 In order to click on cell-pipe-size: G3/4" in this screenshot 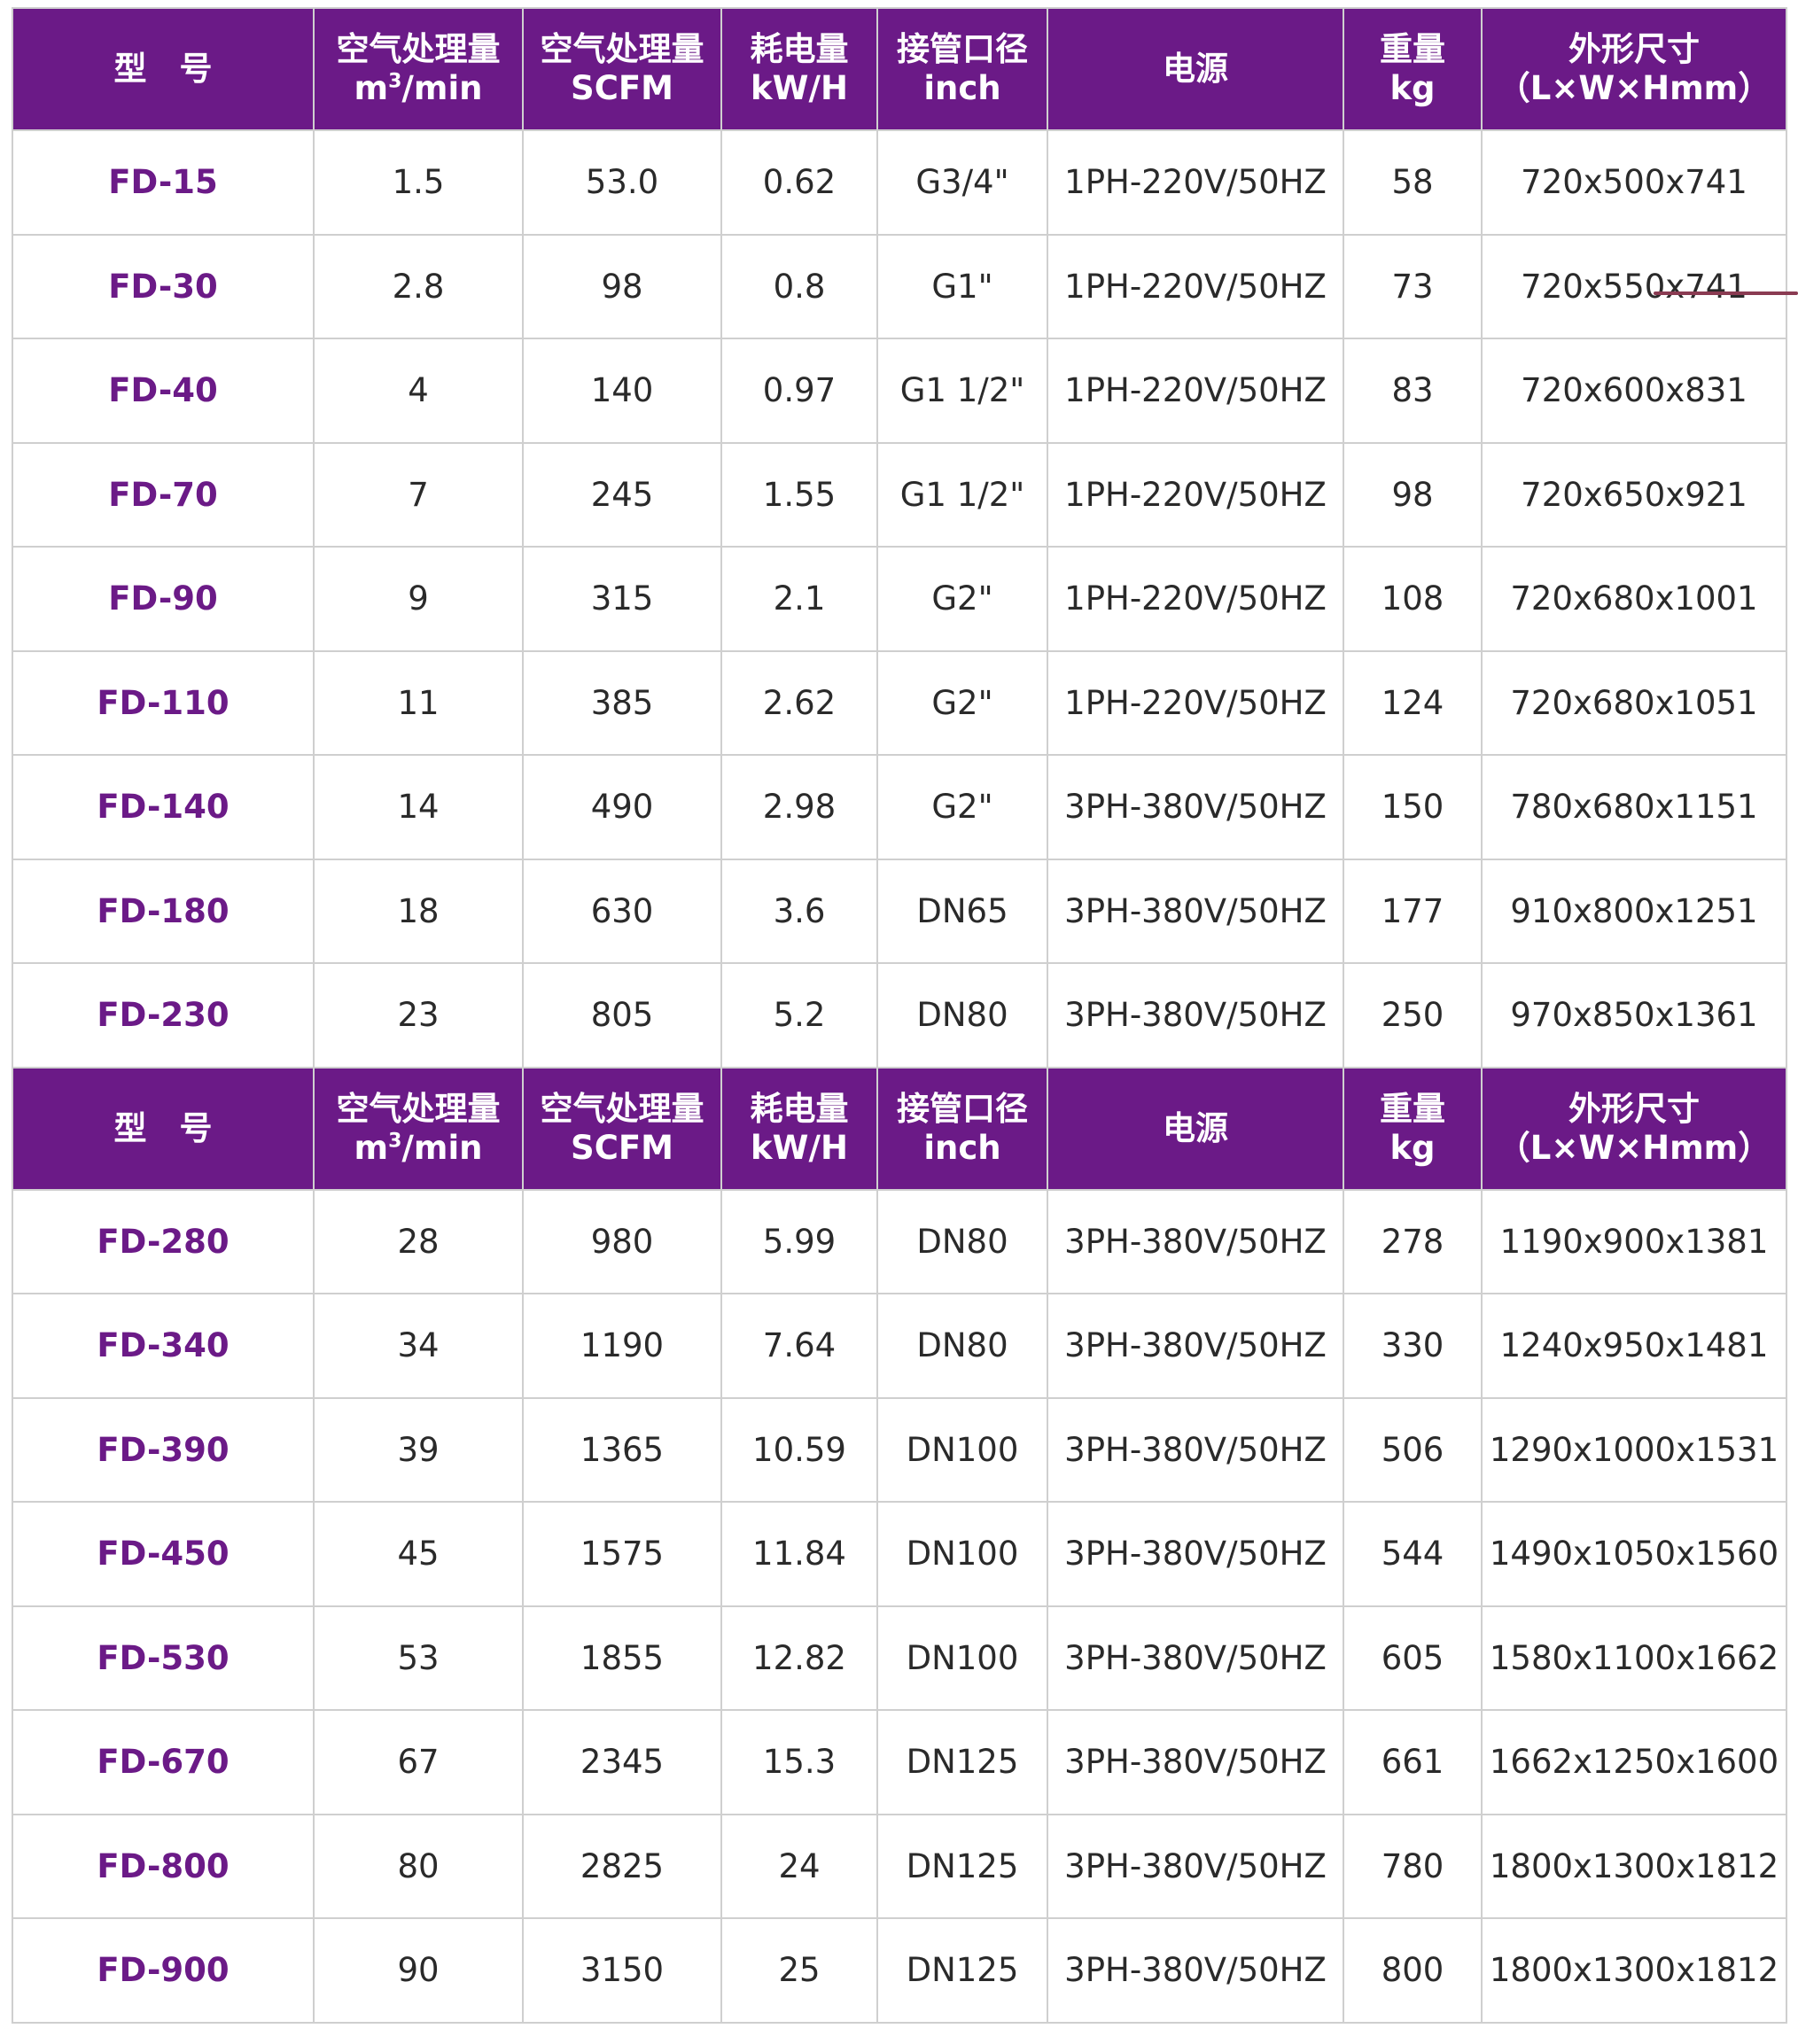, I will do `click(962, 182)`.